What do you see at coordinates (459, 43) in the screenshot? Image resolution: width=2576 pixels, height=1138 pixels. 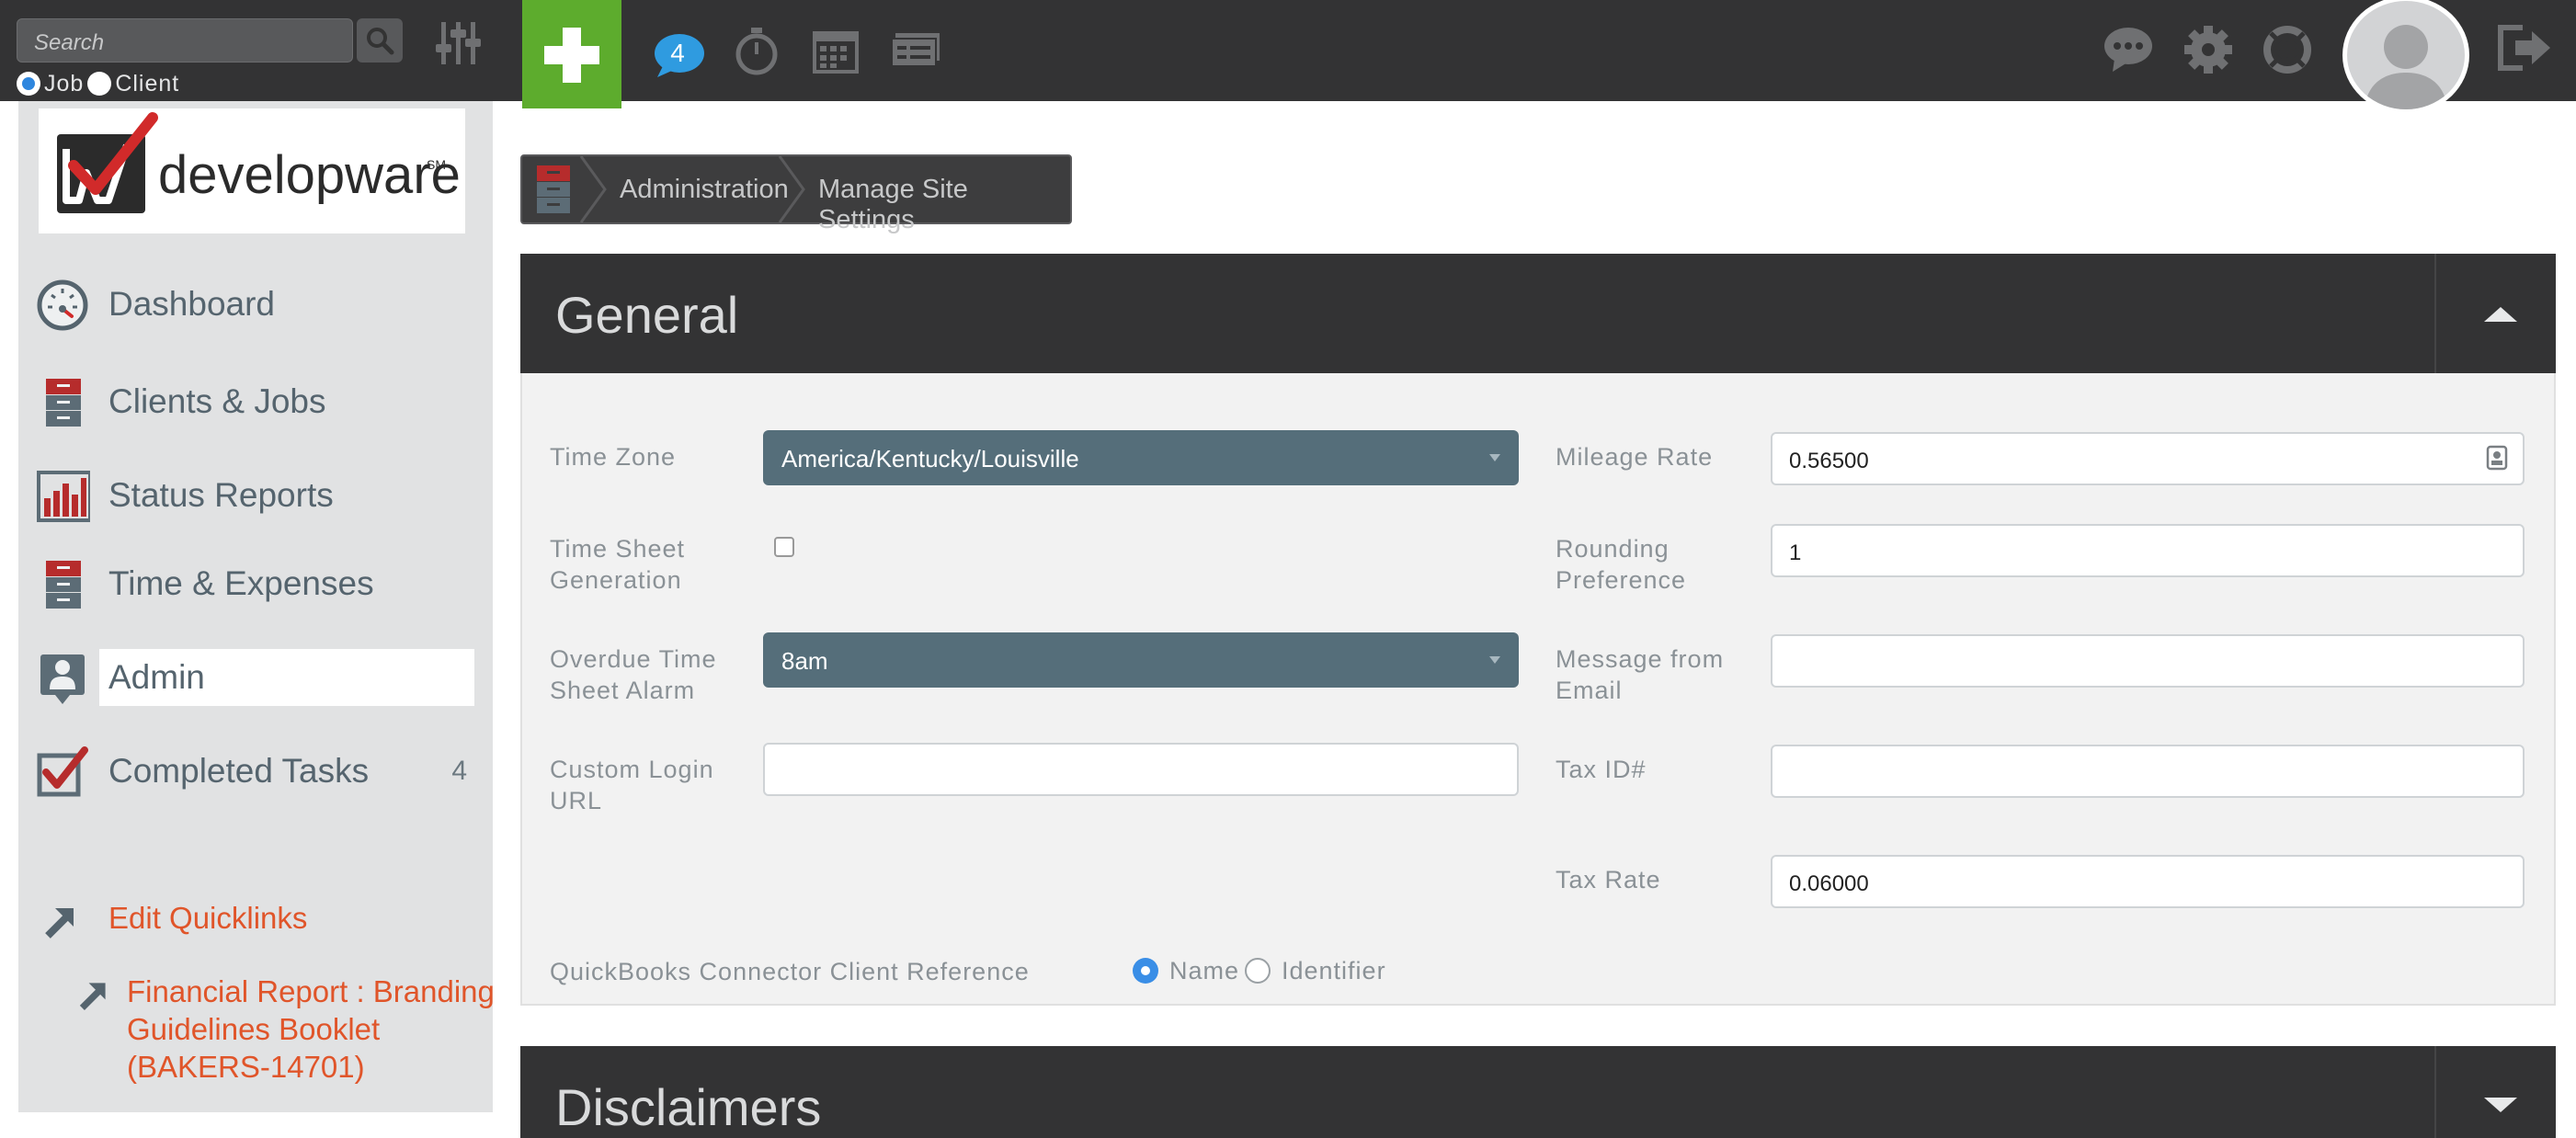 I see `filter-sliders-icon` at bounding box center [459, 43].